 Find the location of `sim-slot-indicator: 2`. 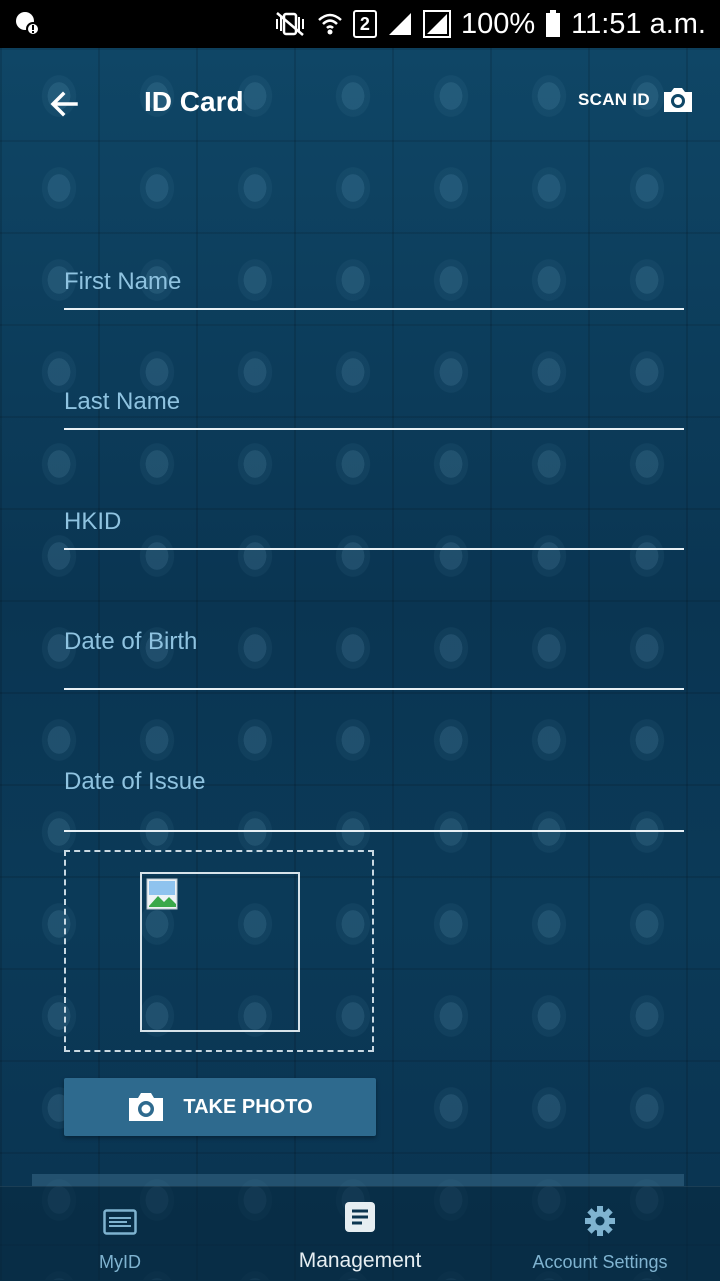

sim-slot-indicator: 2 is located at coordinates (364, 24).